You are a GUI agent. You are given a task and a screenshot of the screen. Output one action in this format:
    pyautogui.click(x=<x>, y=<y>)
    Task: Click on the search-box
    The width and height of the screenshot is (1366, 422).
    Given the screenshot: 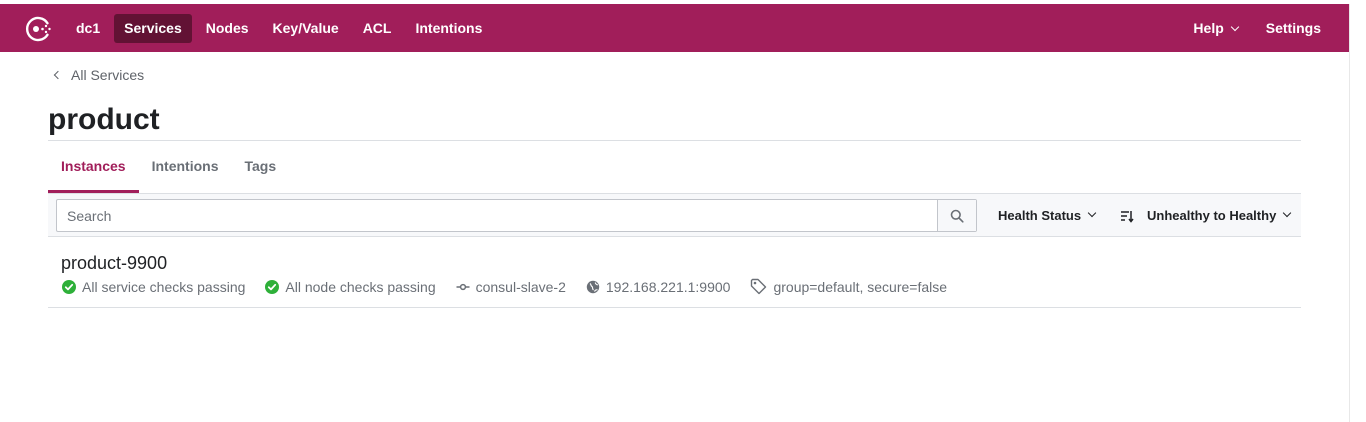 What is the action you would take?
    pyautogui.click(x=516, y=215)
    